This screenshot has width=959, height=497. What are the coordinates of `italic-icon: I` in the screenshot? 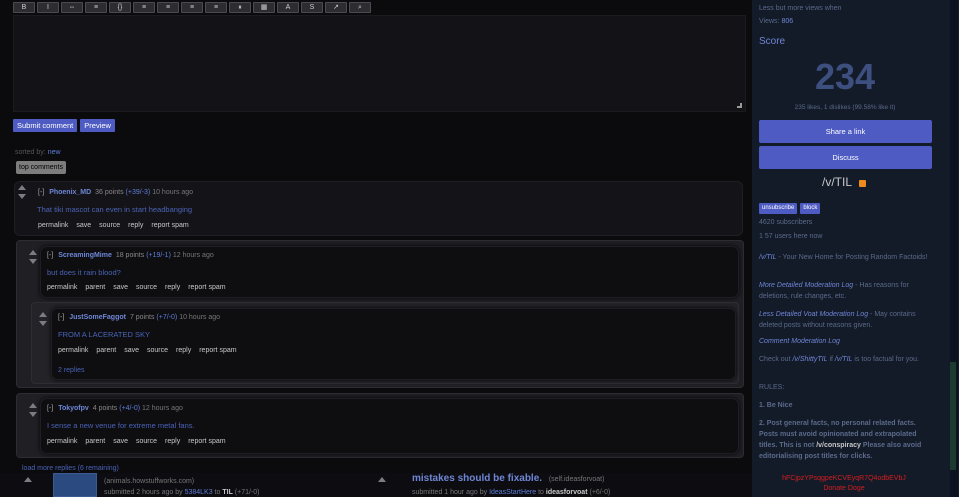 It's located at (48, 7).